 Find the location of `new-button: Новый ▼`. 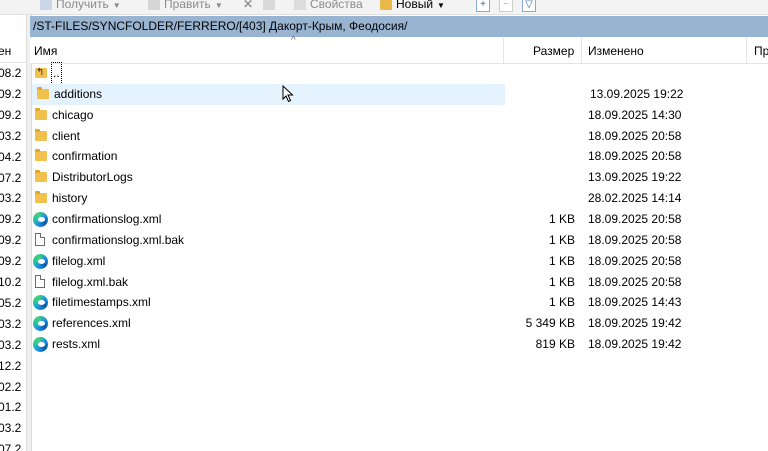

new-button: Новый ▼ is located at coordinates (412, 6).